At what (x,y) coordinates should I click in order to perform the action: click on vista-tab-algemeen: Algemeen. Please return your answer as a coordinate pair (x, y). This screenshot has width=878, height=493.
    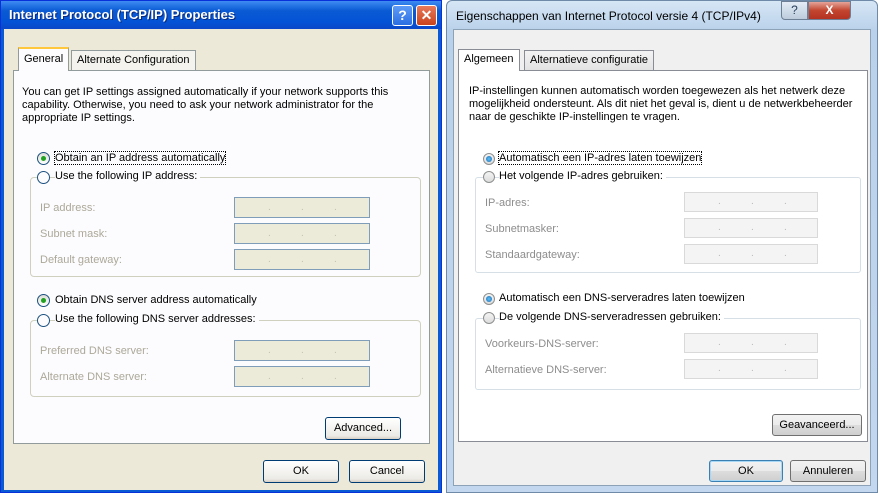
    Looking at the image, I should click on (489, 60).